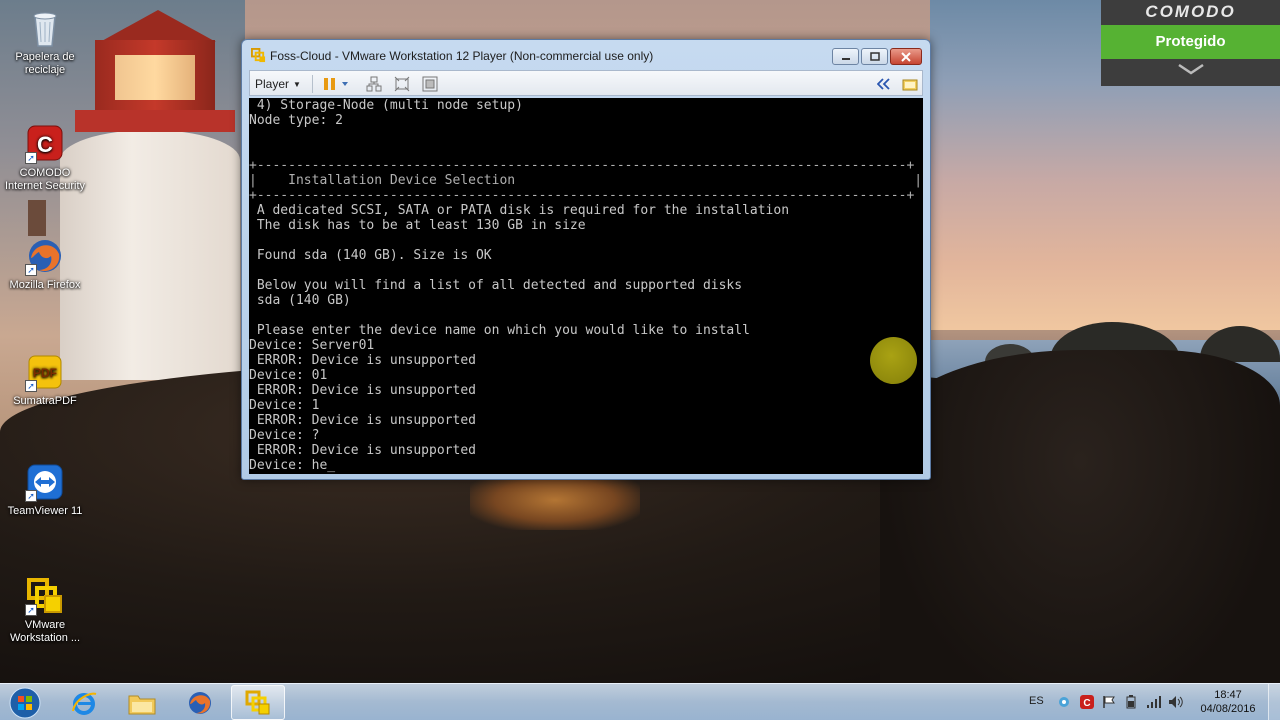  What do you see at coordinates (288, 375) in the screenshot?
I see `console-line: Device: 01` at bounding box center [288, 375].